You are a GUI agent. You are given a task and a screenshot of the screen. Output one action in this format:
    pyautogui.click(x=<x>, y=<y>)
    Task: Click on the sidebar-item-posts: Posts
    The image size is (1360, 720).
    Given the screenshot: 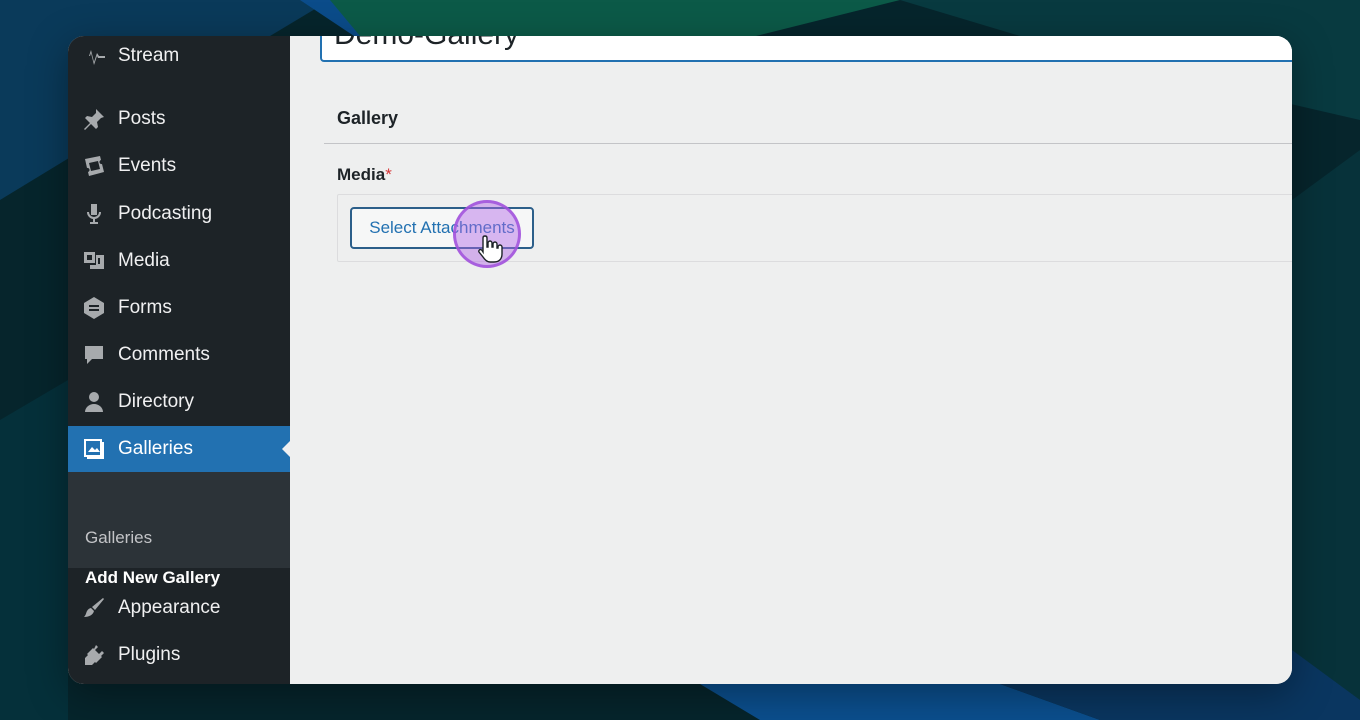 What is the action you would take?
    pyautogui.click(x=179, y=119)
    